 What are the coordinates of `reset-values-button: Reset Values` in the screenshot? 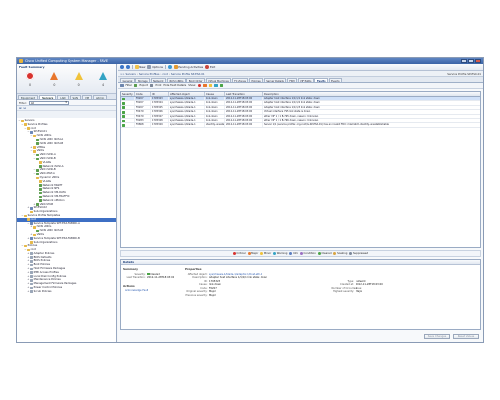 It's located at (466, 336).